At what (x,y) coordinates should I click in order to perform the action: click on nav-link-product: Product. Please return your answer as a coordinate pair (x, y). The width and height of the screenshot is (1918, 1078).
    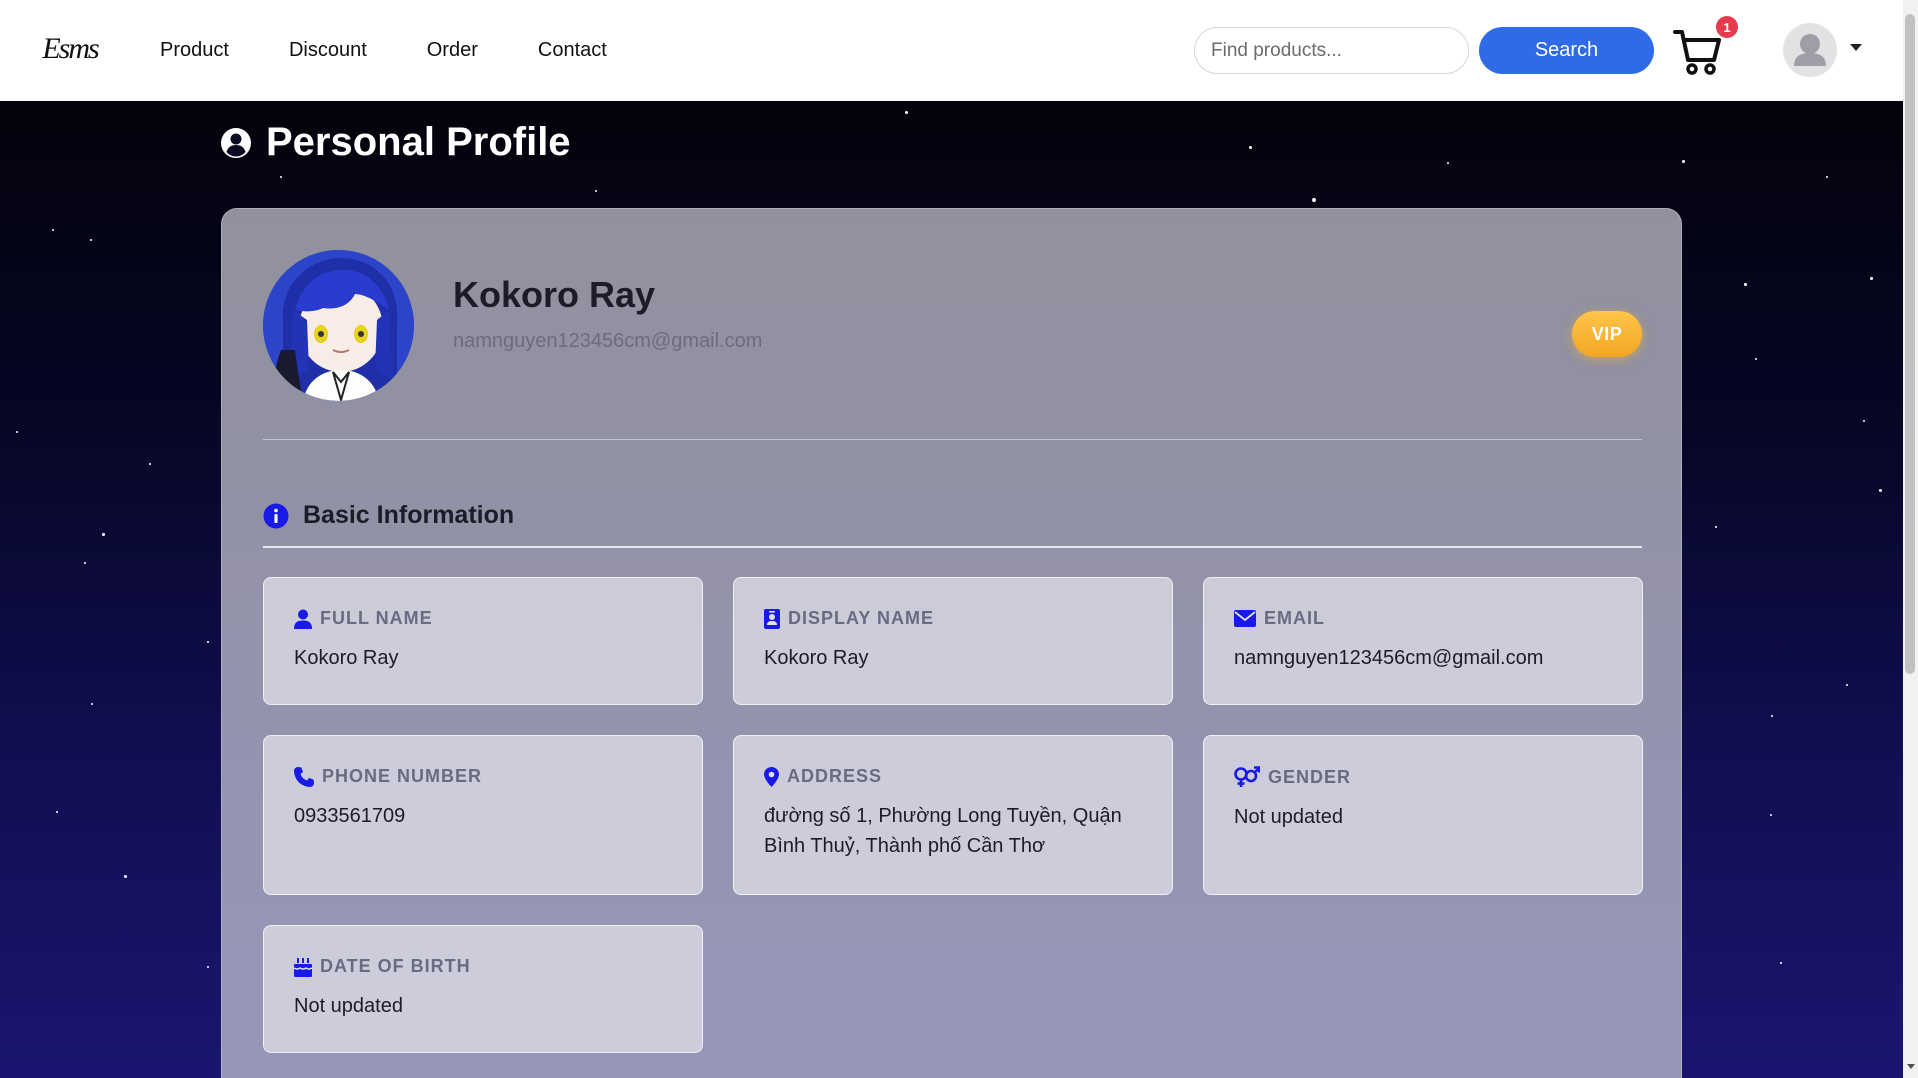
    Looking at the image, I should click on (194, 50).